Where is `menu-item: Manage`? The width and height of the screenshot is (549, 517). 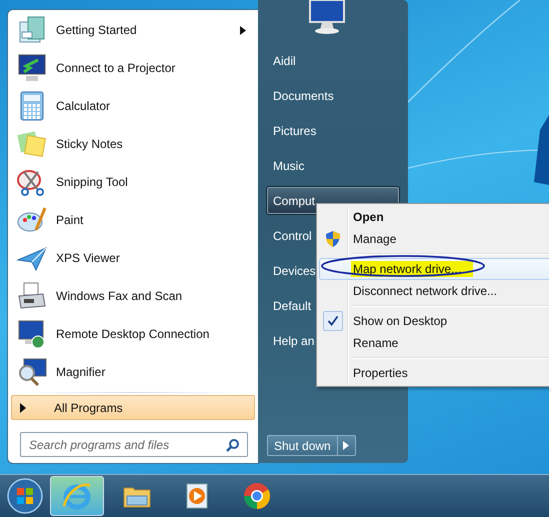
menu-item: Manage is located at coordinates (434, 239).